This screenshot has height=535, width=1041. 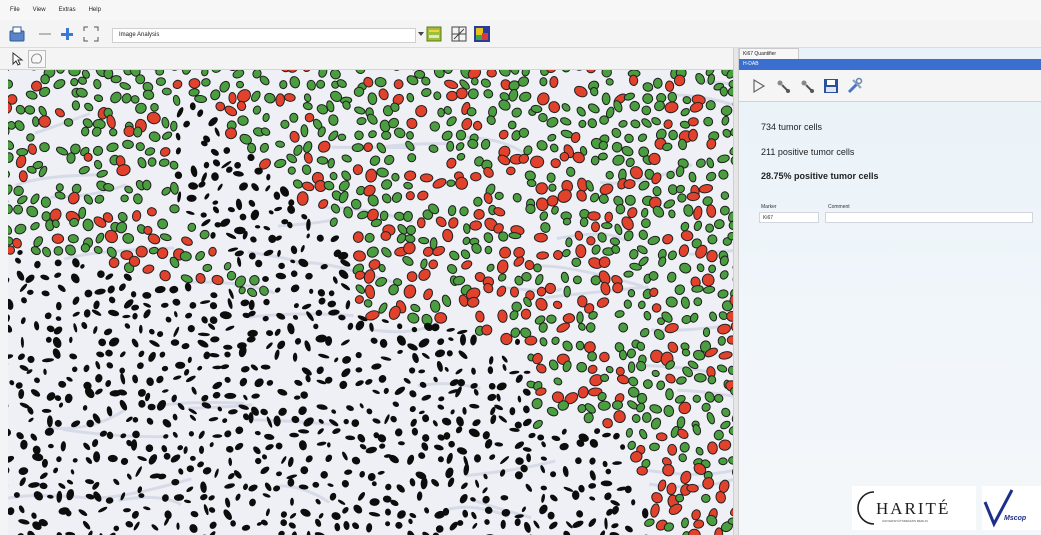 I want to click on settings-tools-icon, so click(x=855, y=86).